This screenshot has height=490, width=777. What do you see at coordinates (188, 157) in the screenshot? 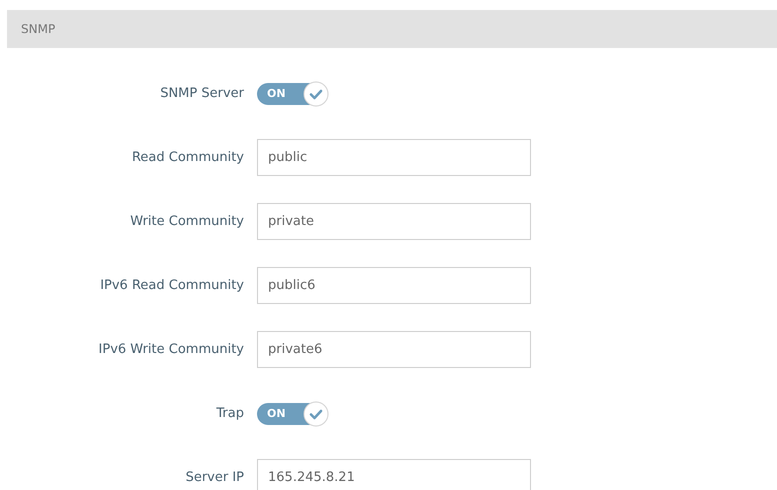
I see `setting-label: Read Community` at bounding box center [188, 157].